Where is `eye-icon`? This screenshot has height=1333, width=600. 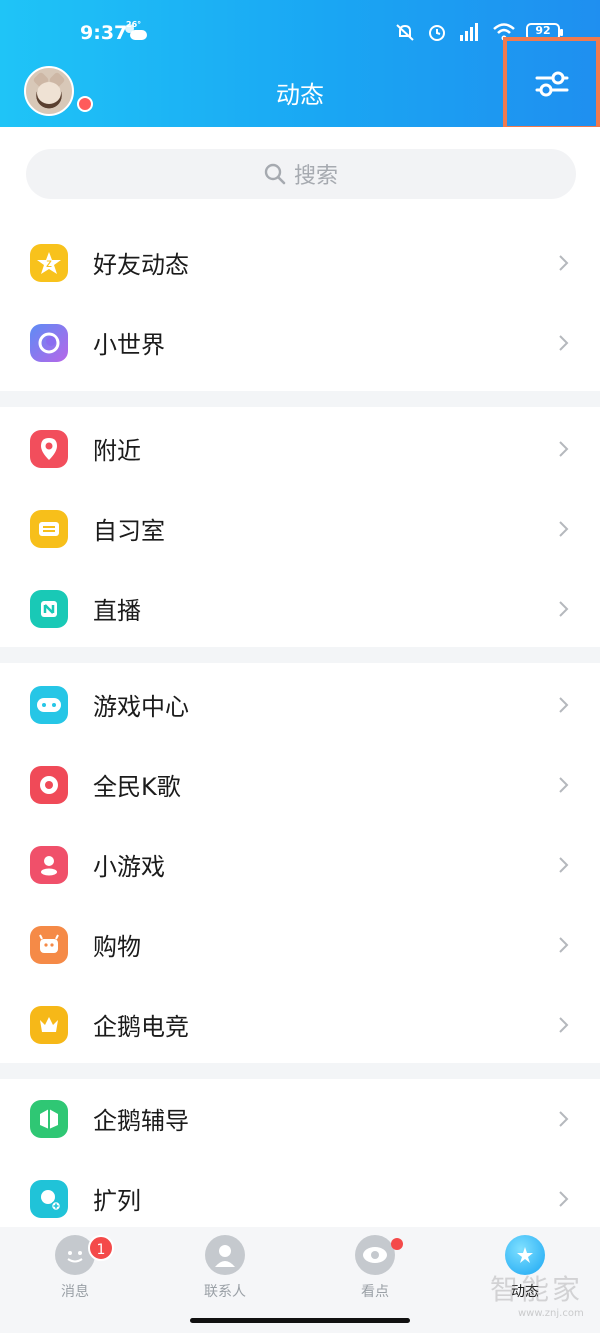
eye-icon is located at coordinates (375, 1255).